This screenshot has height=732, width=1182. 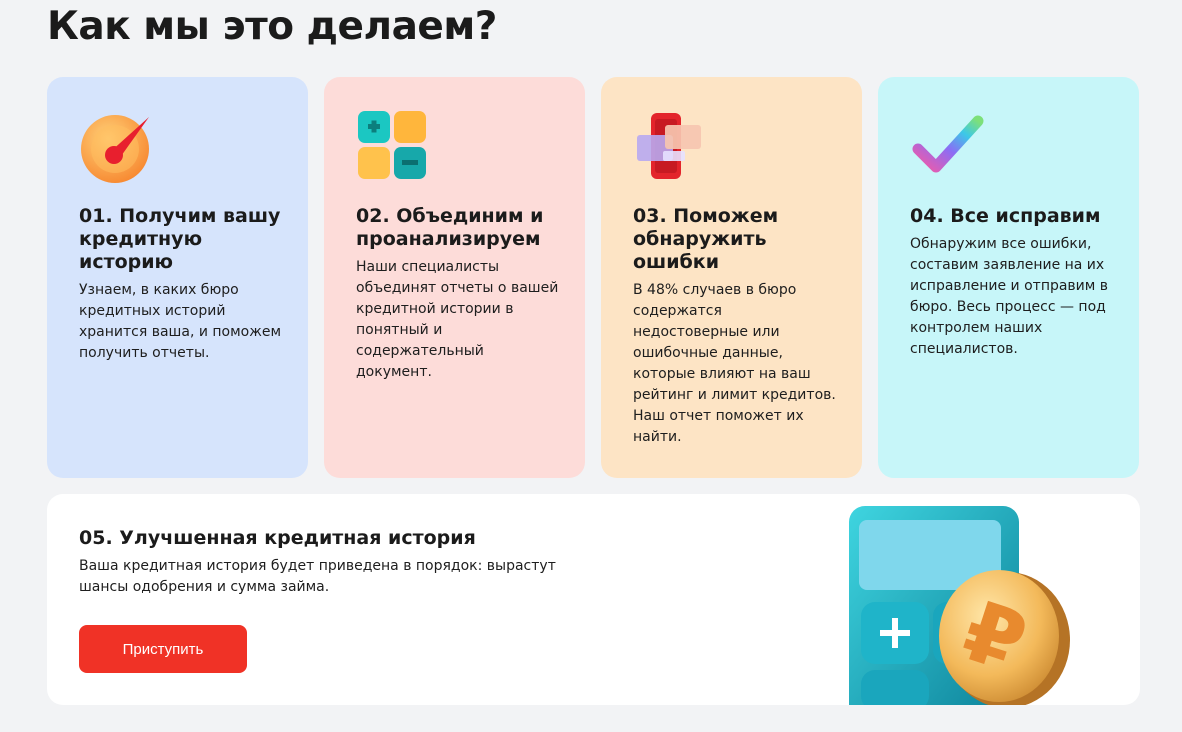 What do you see at coordinates (115, 149) in the screenshot?
I see `speedometer-icon` at bounding box center [115, 149].